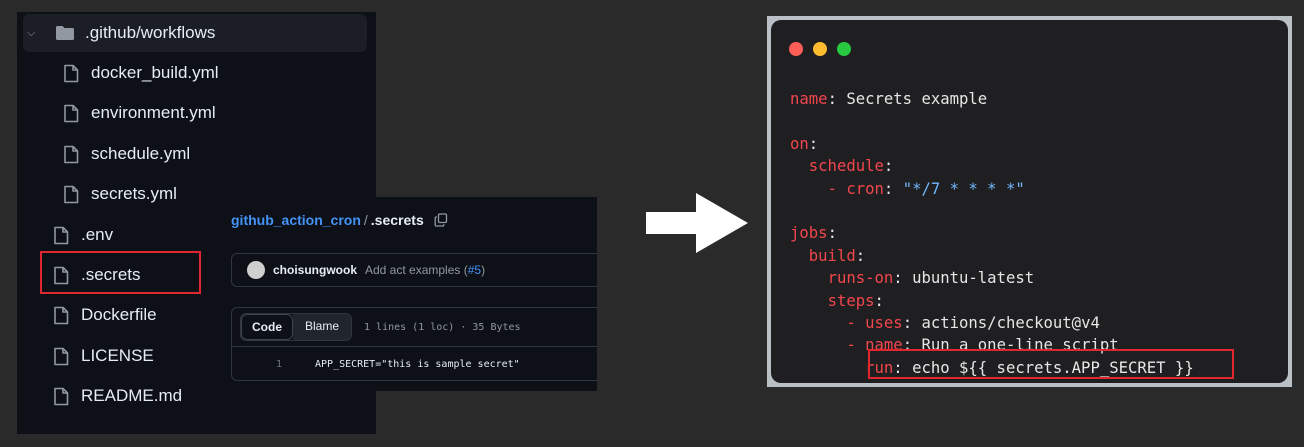  Describe the element at coordinates (474, 270) in the screenshot. I see `pr-link: #5` at that location.